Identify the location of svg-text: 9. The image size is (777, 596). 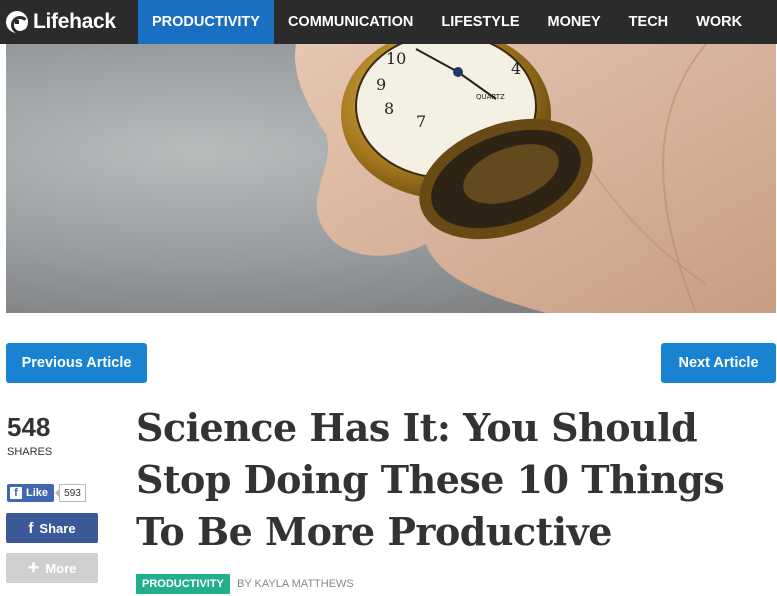
(381, 84).